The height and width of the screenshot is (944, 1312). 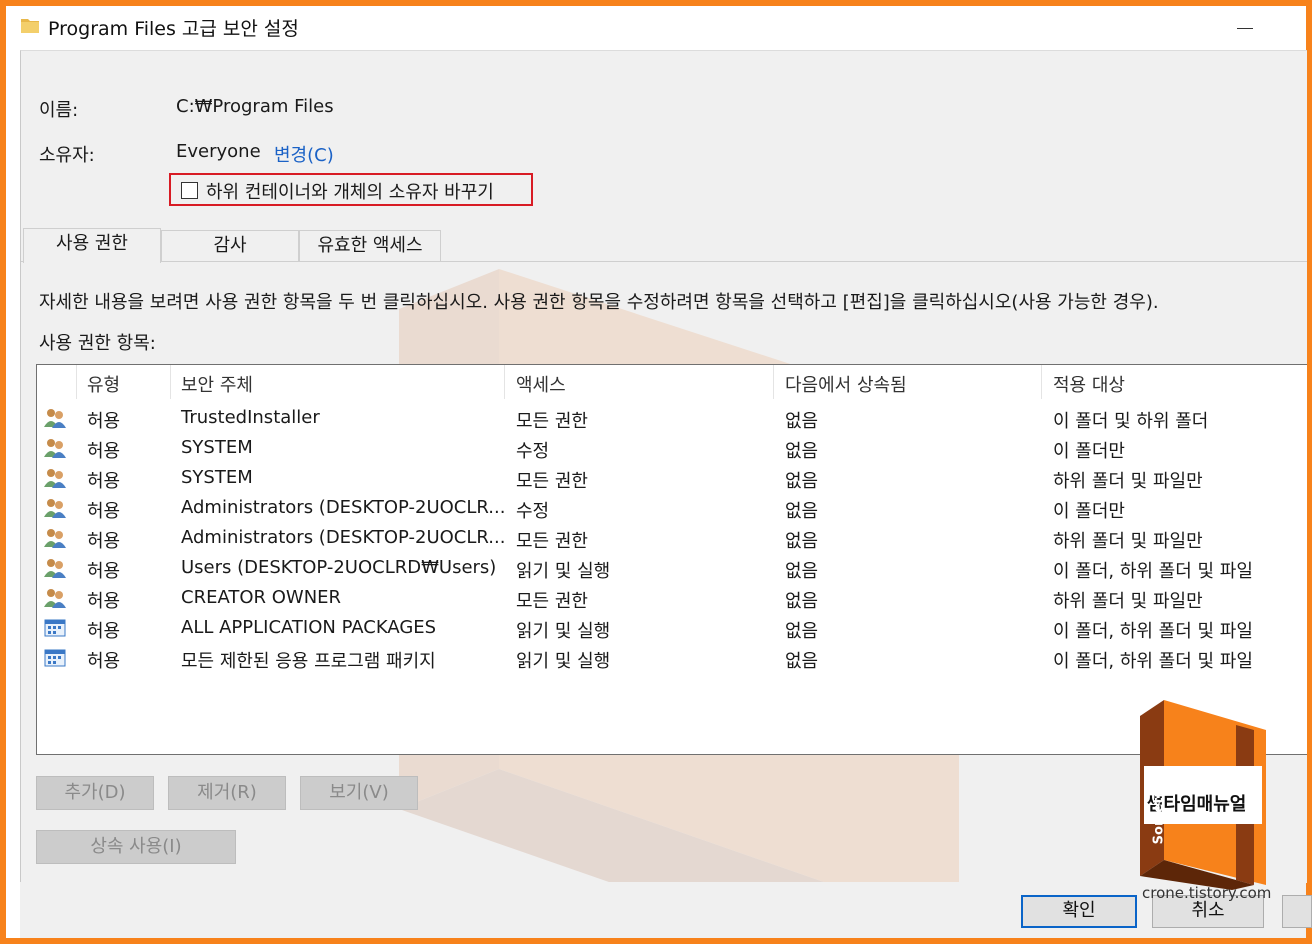 I want to click on view-button: 보기(V), so click(x=359, y=793).